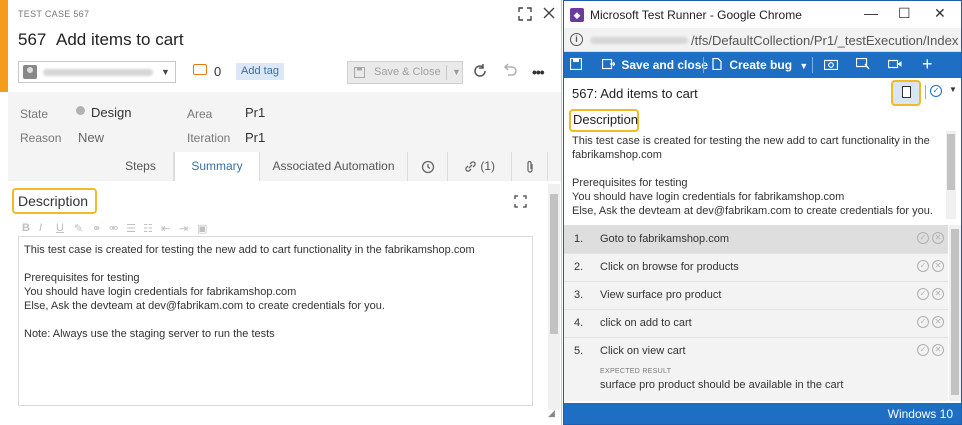  I want to click on runner-toolbar: Save and close Create bug ▼ +, so click(762, 65).